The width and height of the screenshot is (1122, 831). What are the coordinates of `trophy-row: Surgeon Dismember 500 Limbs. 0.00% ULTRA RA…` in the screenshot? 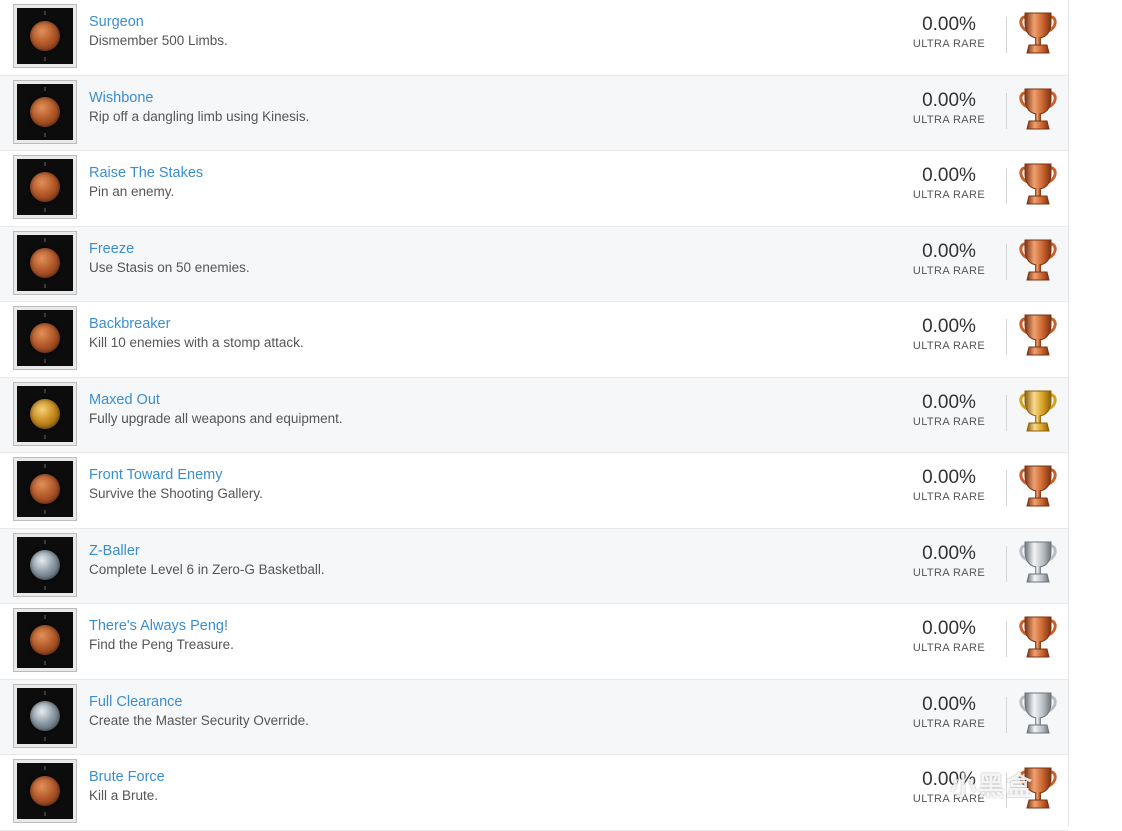 It's located at (534, 38).